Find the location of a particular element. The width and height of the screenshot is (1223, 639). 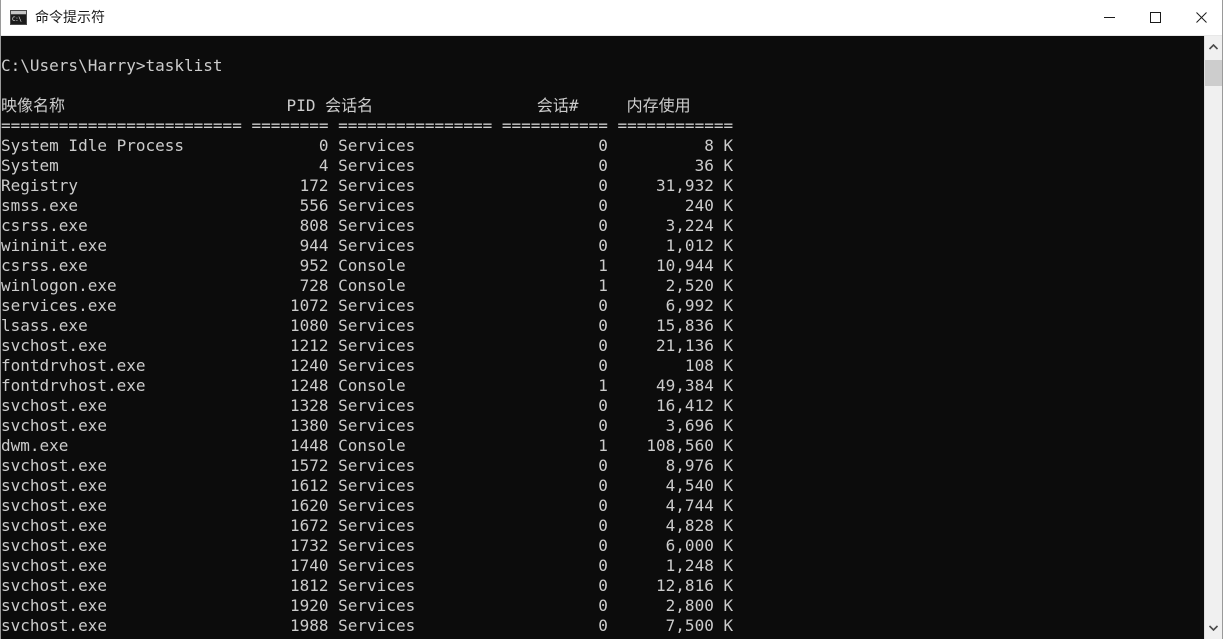

title-bar: C:\ 命令提示符 is located at coordinates (611, 18).